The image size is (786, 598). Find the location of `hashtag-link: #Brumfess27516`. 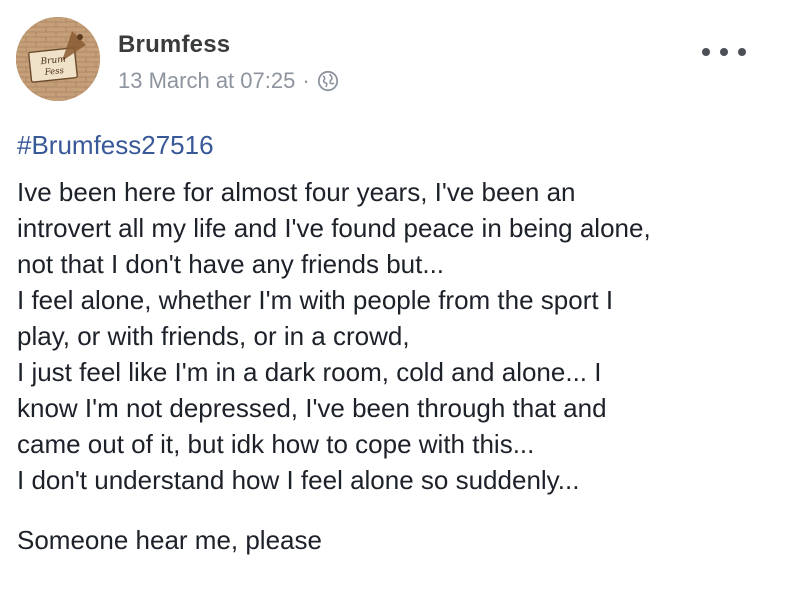

hashtag-link: #Brumfess27516 is located at coordinates (115, 145).